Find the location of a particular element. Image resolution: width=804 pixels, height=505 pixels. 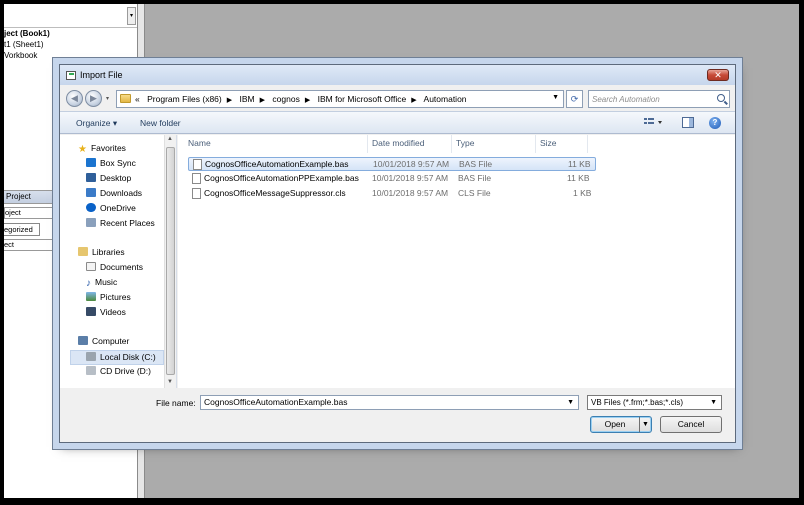

properties-categorized-tab: egorized is located at coordinates (22, 229).